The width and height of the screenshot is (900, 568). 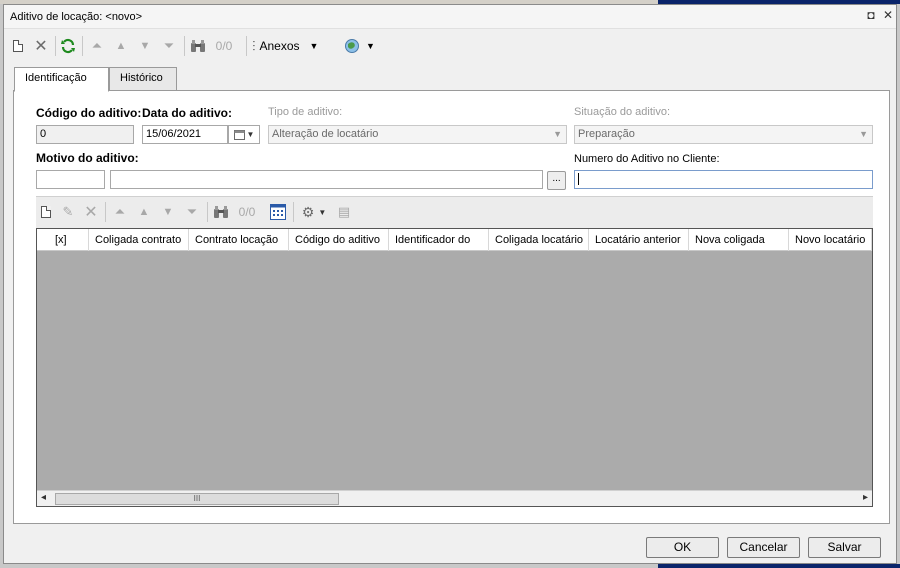 What do you see at coordinates (364, 46) in the screenshot?
I see `web-services-button: ▼` at bounding box center [364, 46].